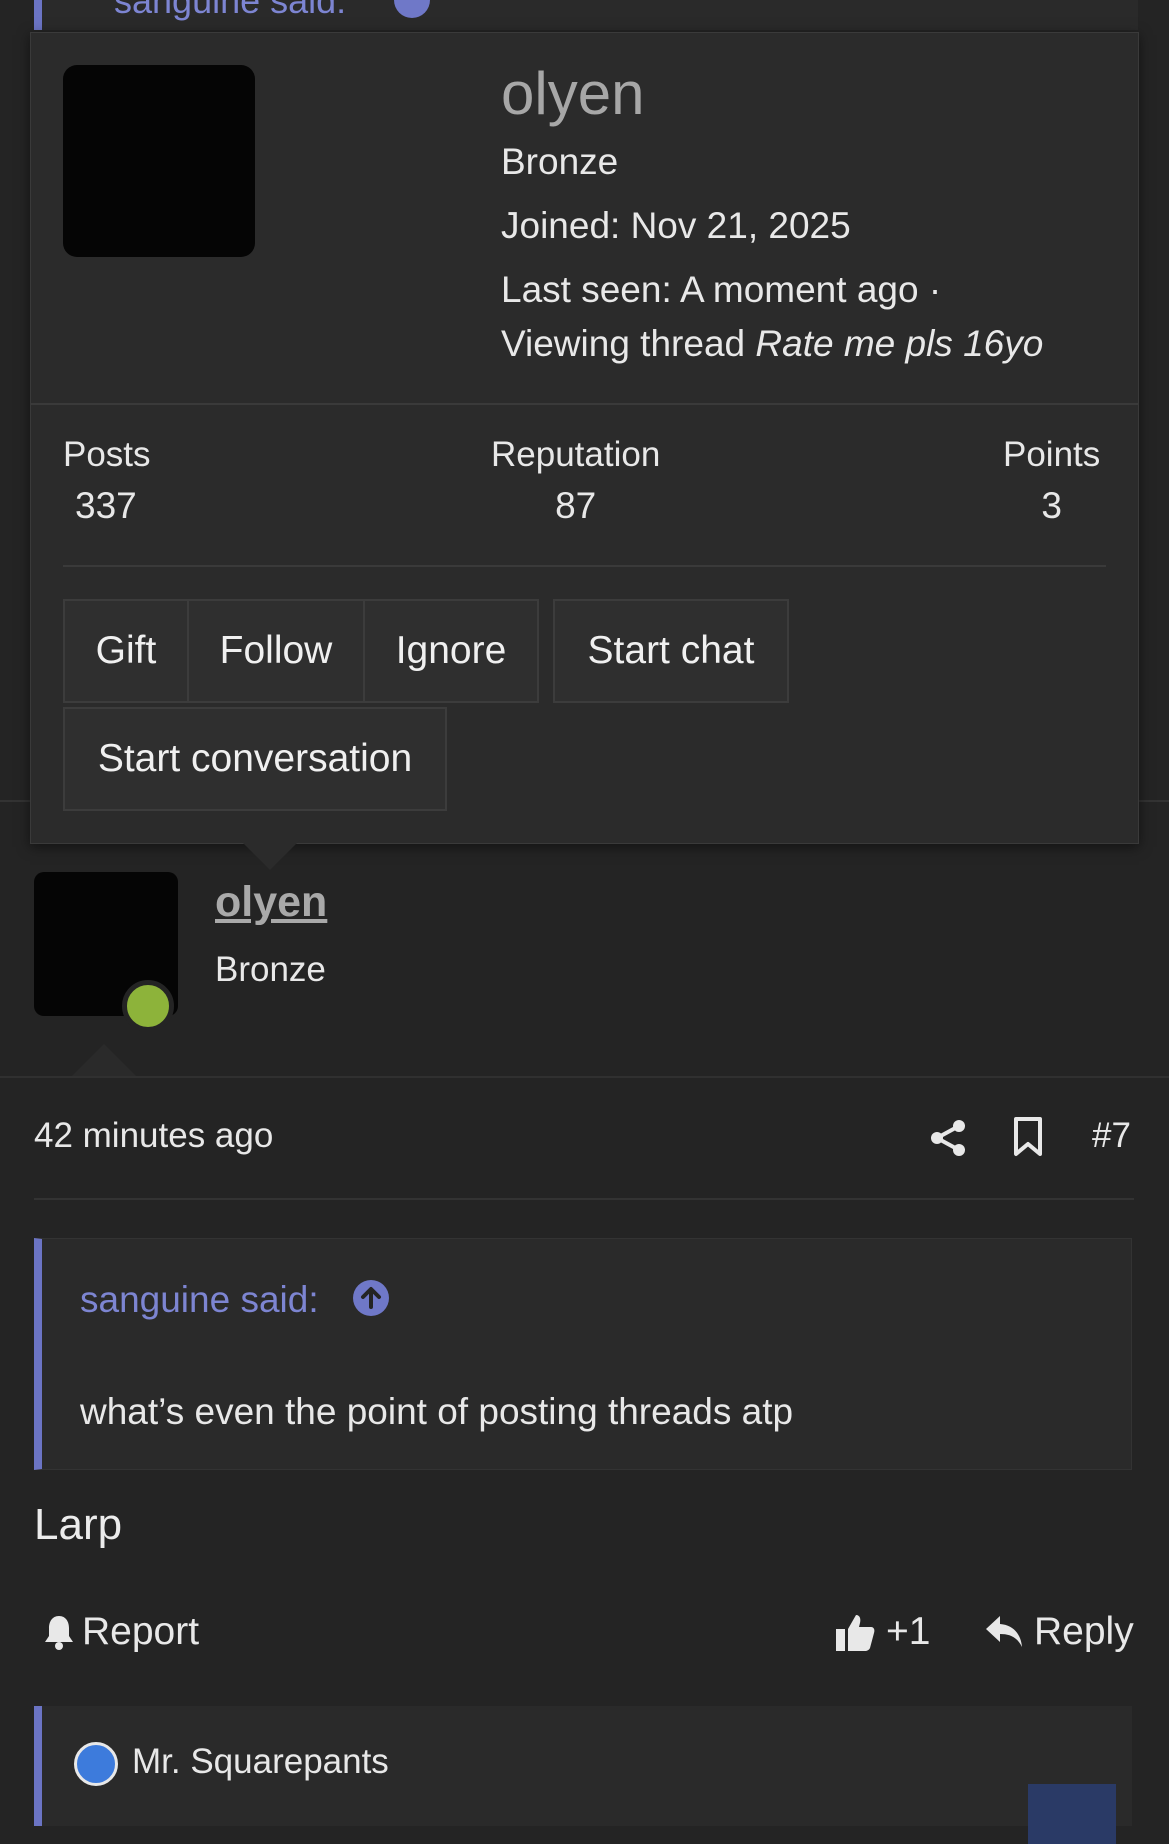 Image resolution: width=1169 pixels, height=1844 pixels. What do you see at coordinates (255, 759) in the screenshot?
I see `start-conversation-button: Start conversation` at bounding box center [255, 759].